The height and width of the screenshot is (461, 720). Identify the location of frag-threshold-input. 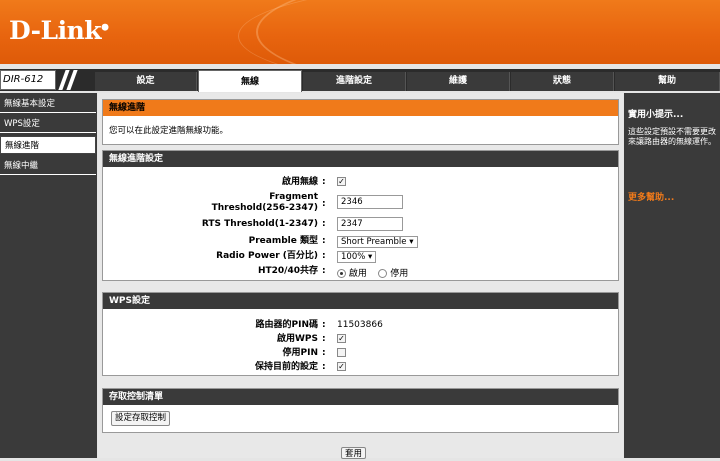
(370, 202).